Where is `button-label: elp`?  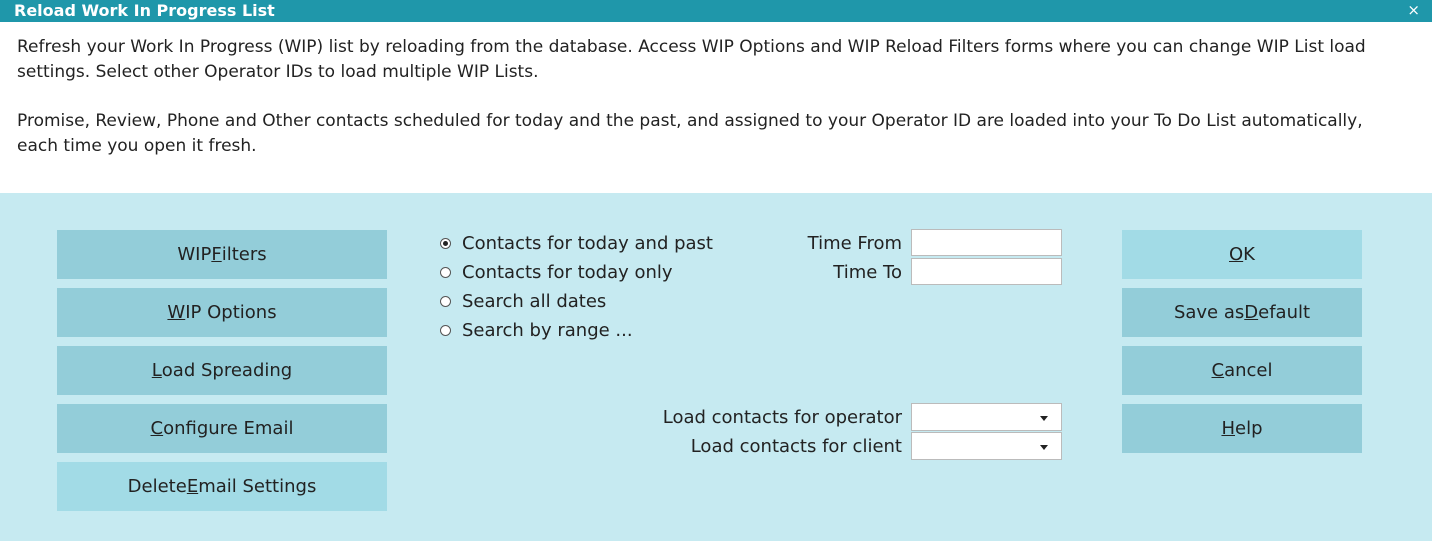 button-label: elp is located at coordinates (1249, 428).